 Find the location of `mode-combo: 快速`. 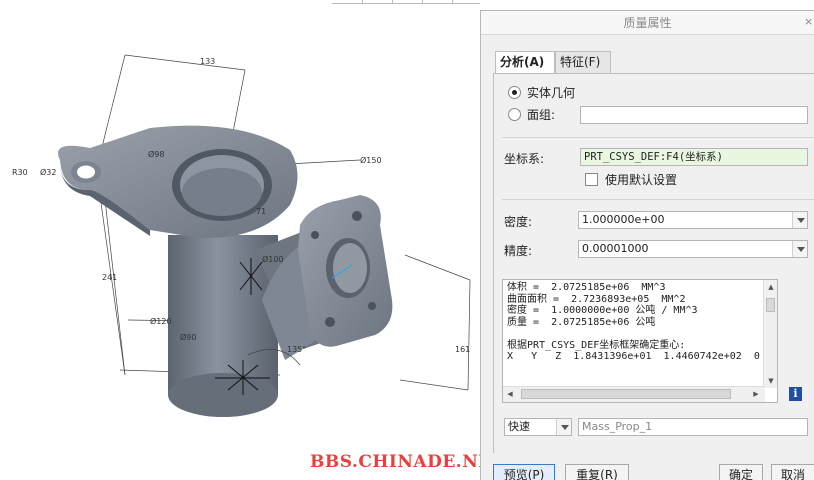

mode-combo: 快速 is located at coordinates (538, 427).